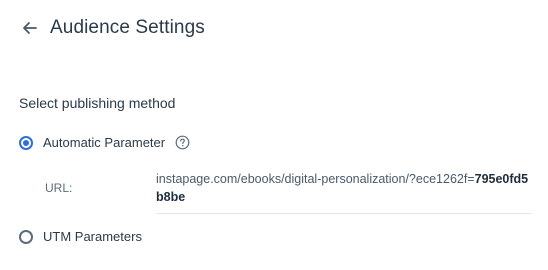  I want to click on question-circle-icon, so click(182, 142).